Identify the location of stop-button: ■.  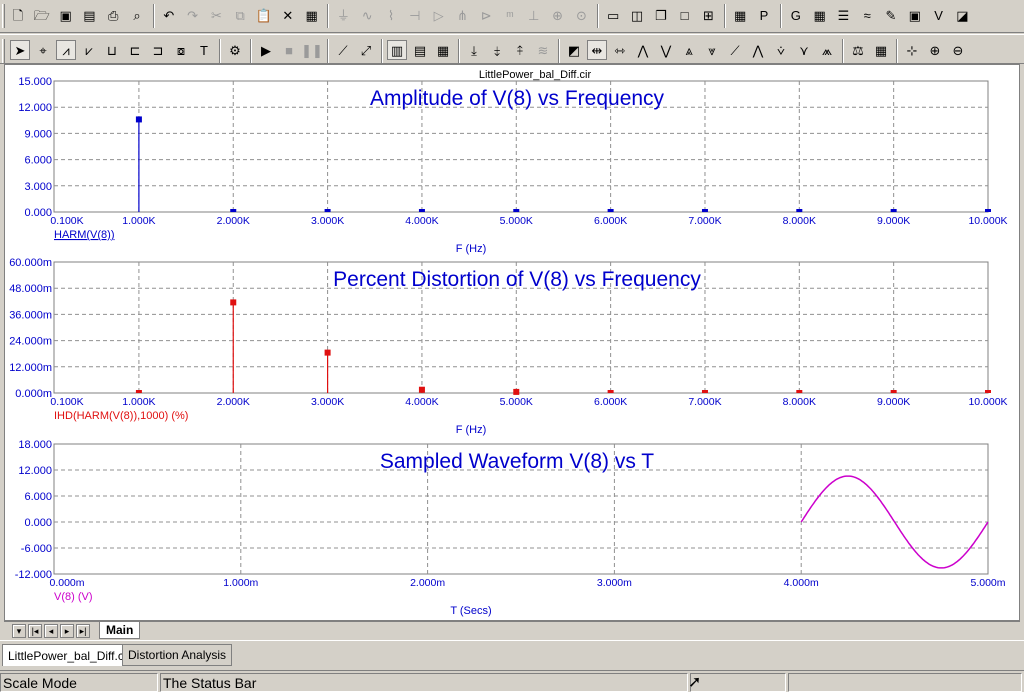
(289, 50).